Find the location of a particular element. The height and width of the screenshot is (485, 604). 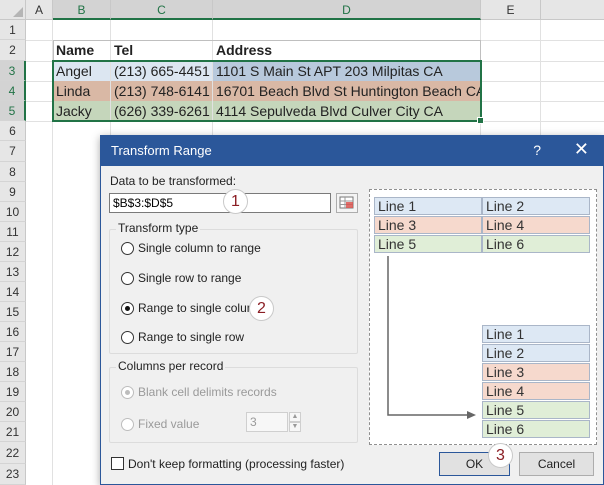

row-header-10: 10 is located at coordinates (13, 212).